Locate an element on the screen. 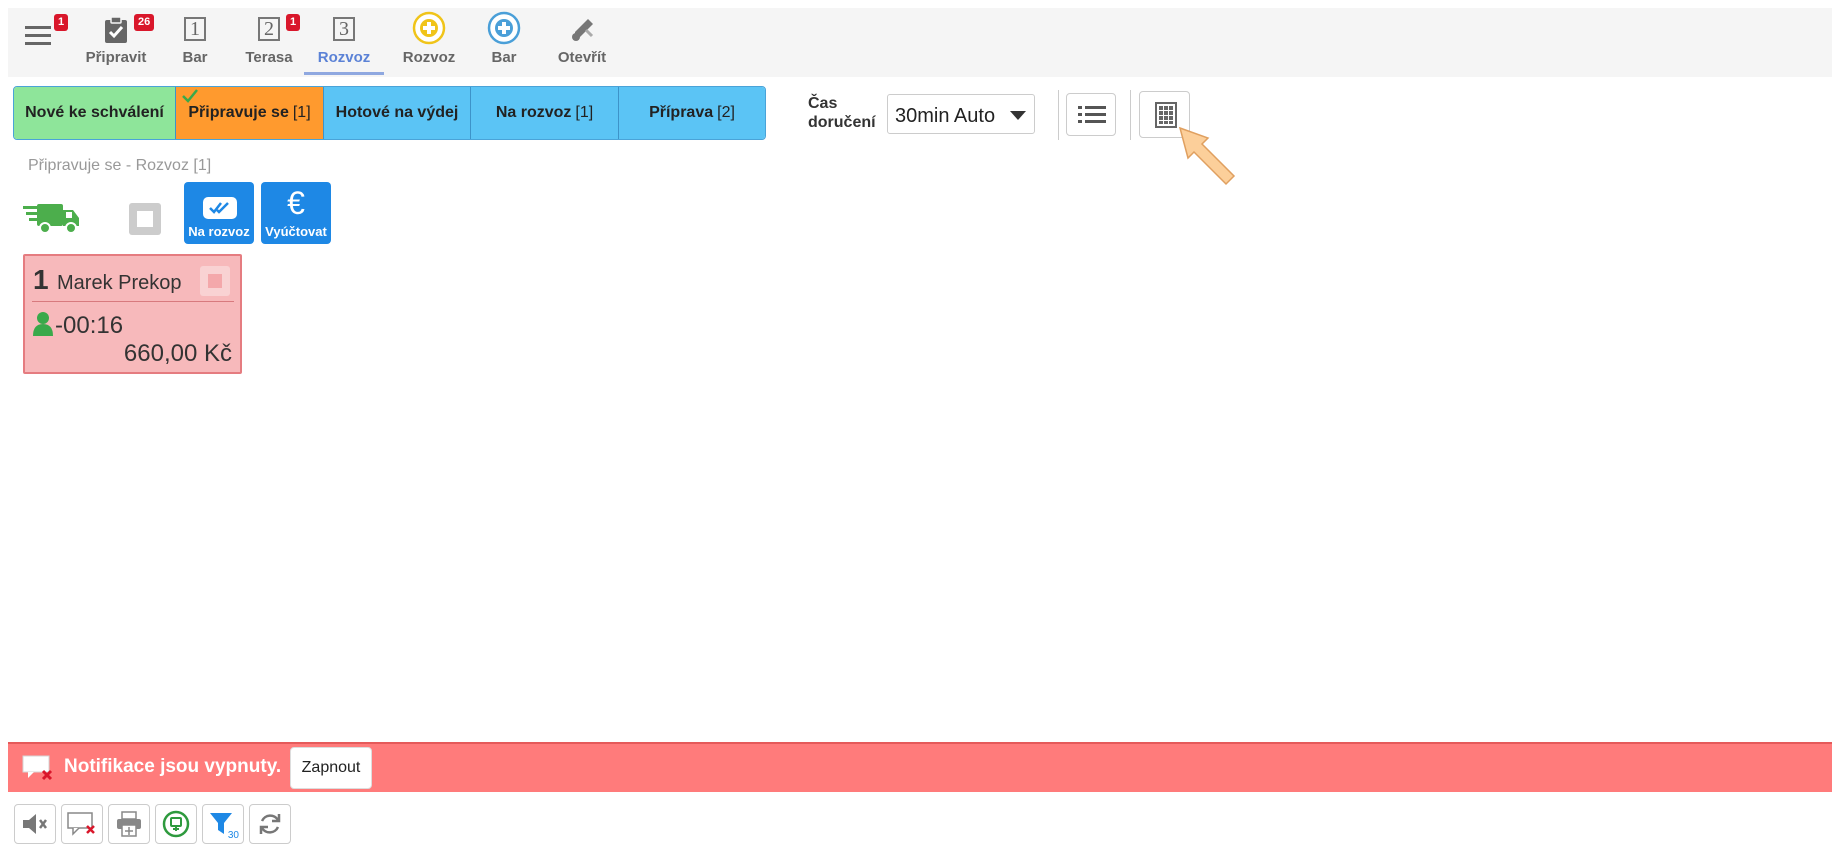 The height and width of the screenshot is (852, 1840). order-amount: 660,00 Kč is located at coordinates (177, 353).